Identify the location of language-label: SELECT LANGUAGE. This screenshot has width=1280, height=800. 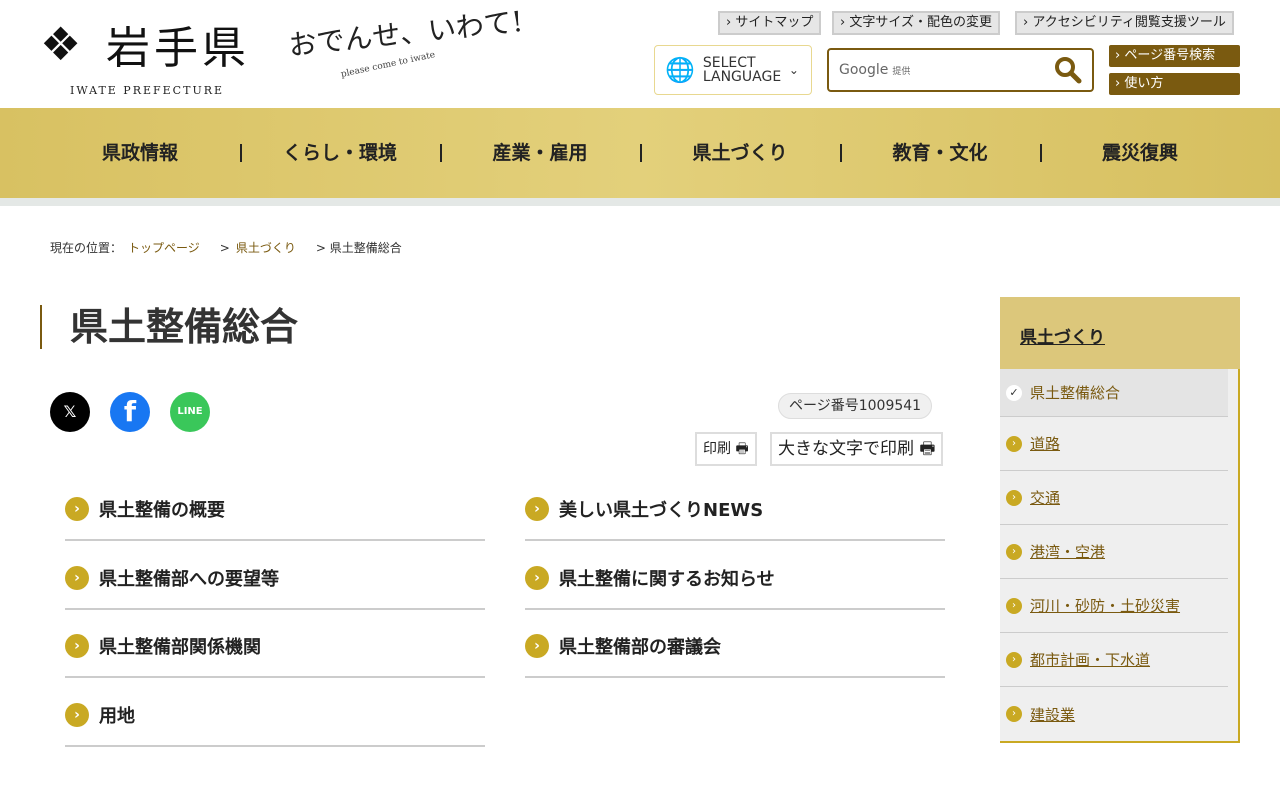
(742, 70).